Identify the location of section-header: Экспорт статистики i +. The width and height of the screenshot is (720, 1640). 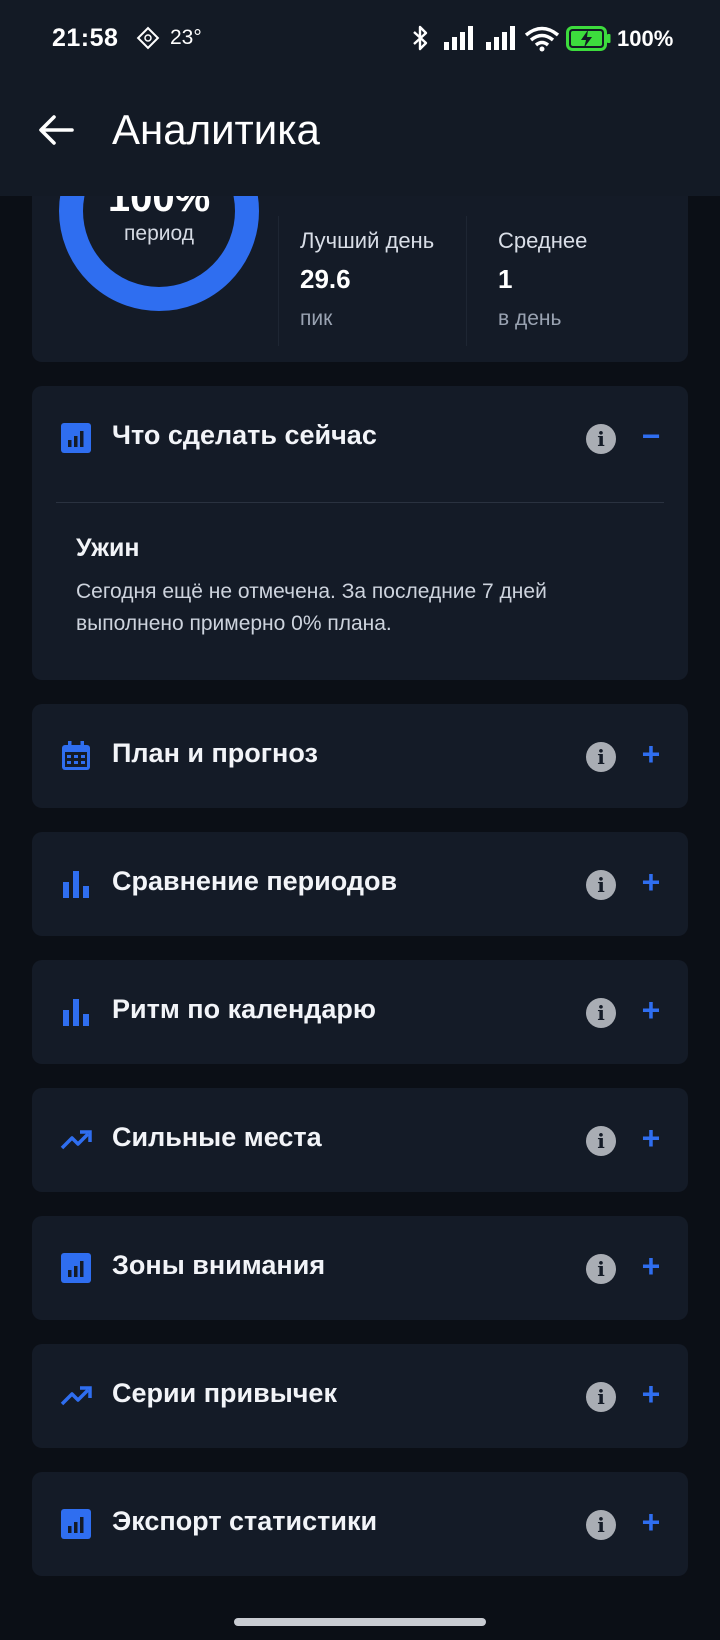
(360, 1524).